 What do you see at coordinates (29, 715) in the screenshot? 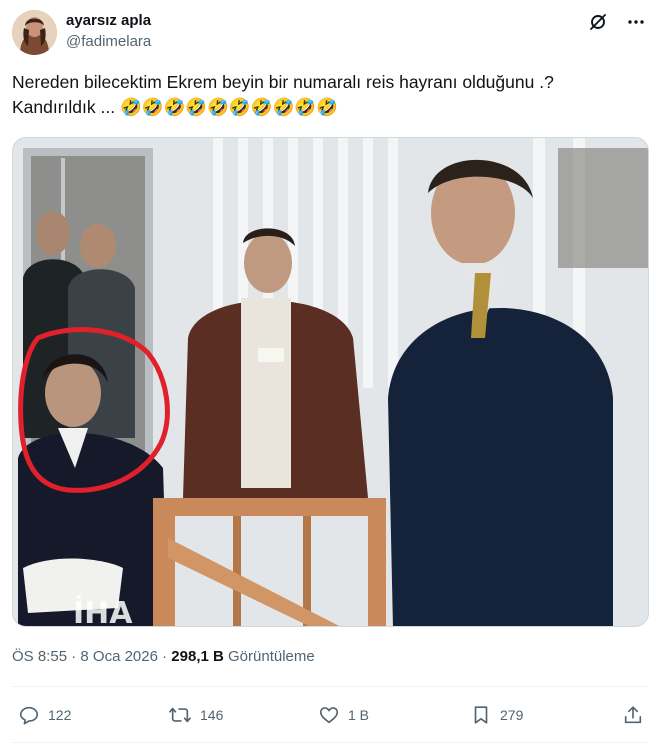
I see `reply-icon` at bounding box center [29, 715].